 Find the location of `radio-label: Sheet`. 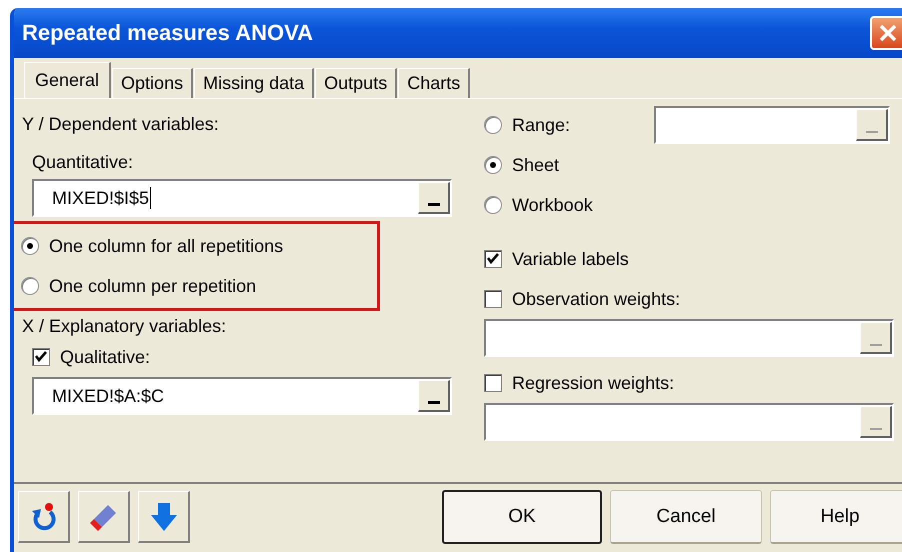

radio-label: Sheet is located at coordinates (536, 165).